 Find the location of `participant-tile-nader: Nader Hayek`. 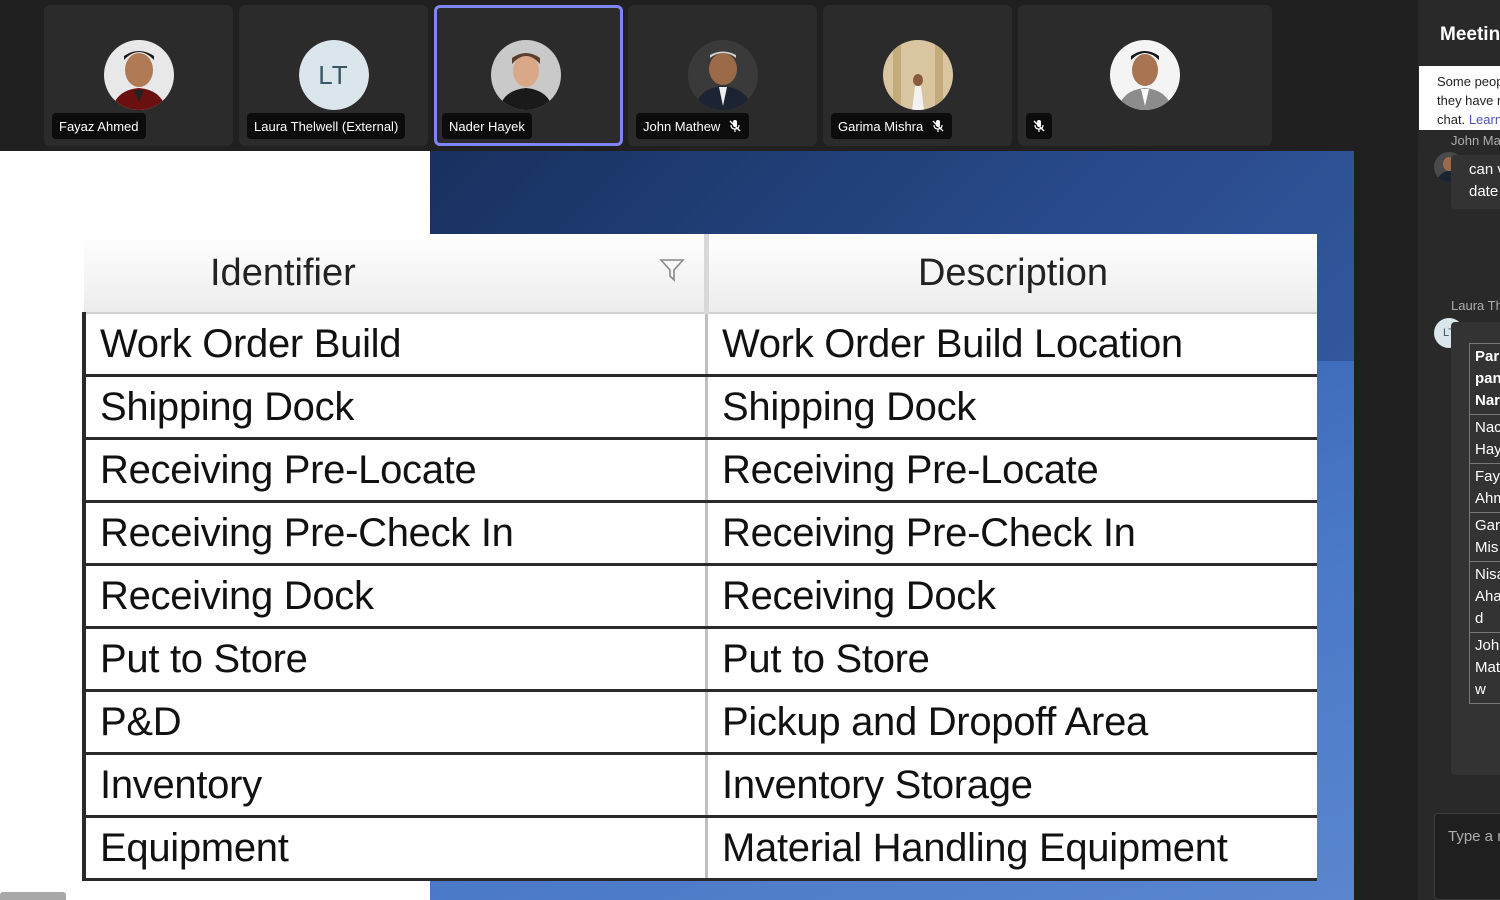

participant-tile-nader: Nader Hayek is located at coordinates (528, 75).